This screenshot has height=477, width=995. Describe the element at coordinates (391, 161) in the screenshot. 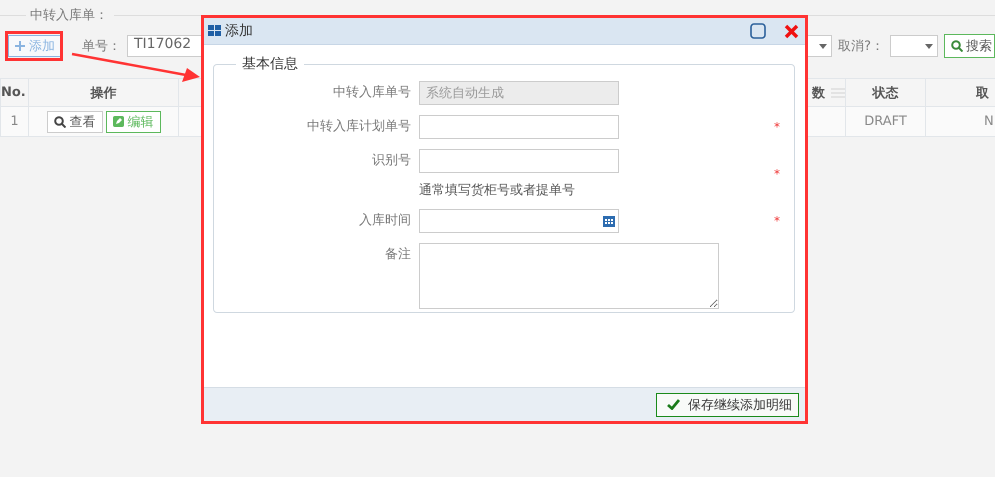

I see `field-label: 识别号` at that location.